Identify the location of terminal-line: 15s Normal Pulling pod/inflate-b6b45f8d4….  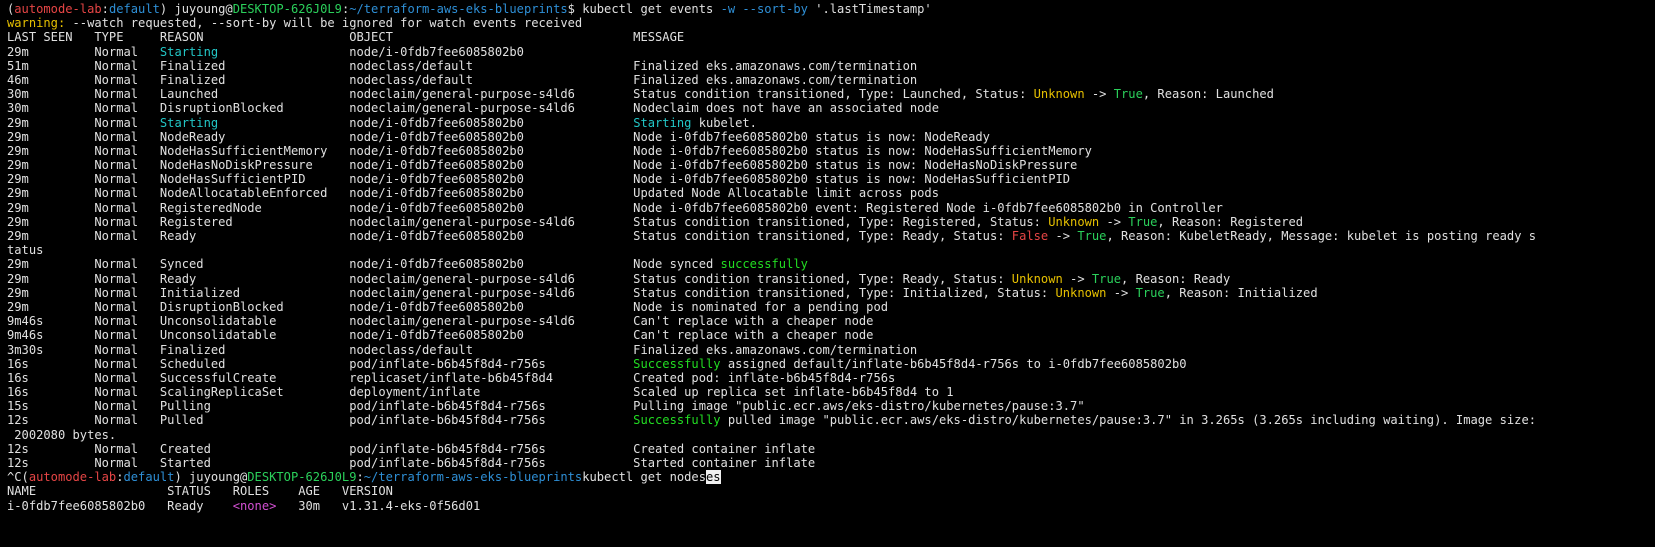
(831, 406).